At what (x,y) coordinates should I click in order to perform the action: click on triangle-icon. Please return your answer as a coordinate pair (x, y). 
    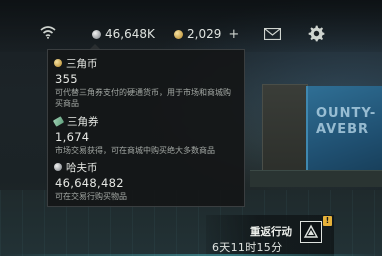
    Looking at the image, I should click on (311, 231).